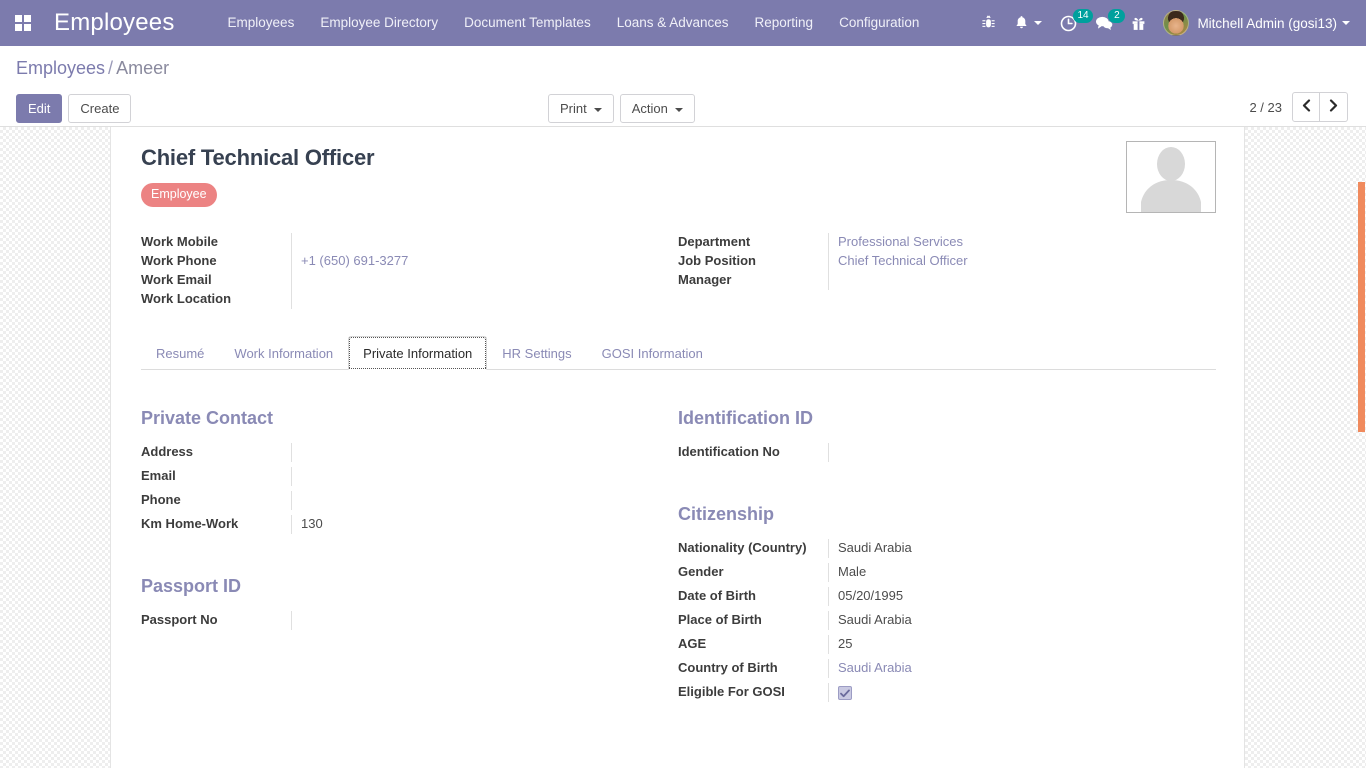 Image resolution: width=1366 pixels, height=768 pixels. Describe the element at coordinates (114, 22) in the screenshot. I see `app-brand-title: Employees` at that location.